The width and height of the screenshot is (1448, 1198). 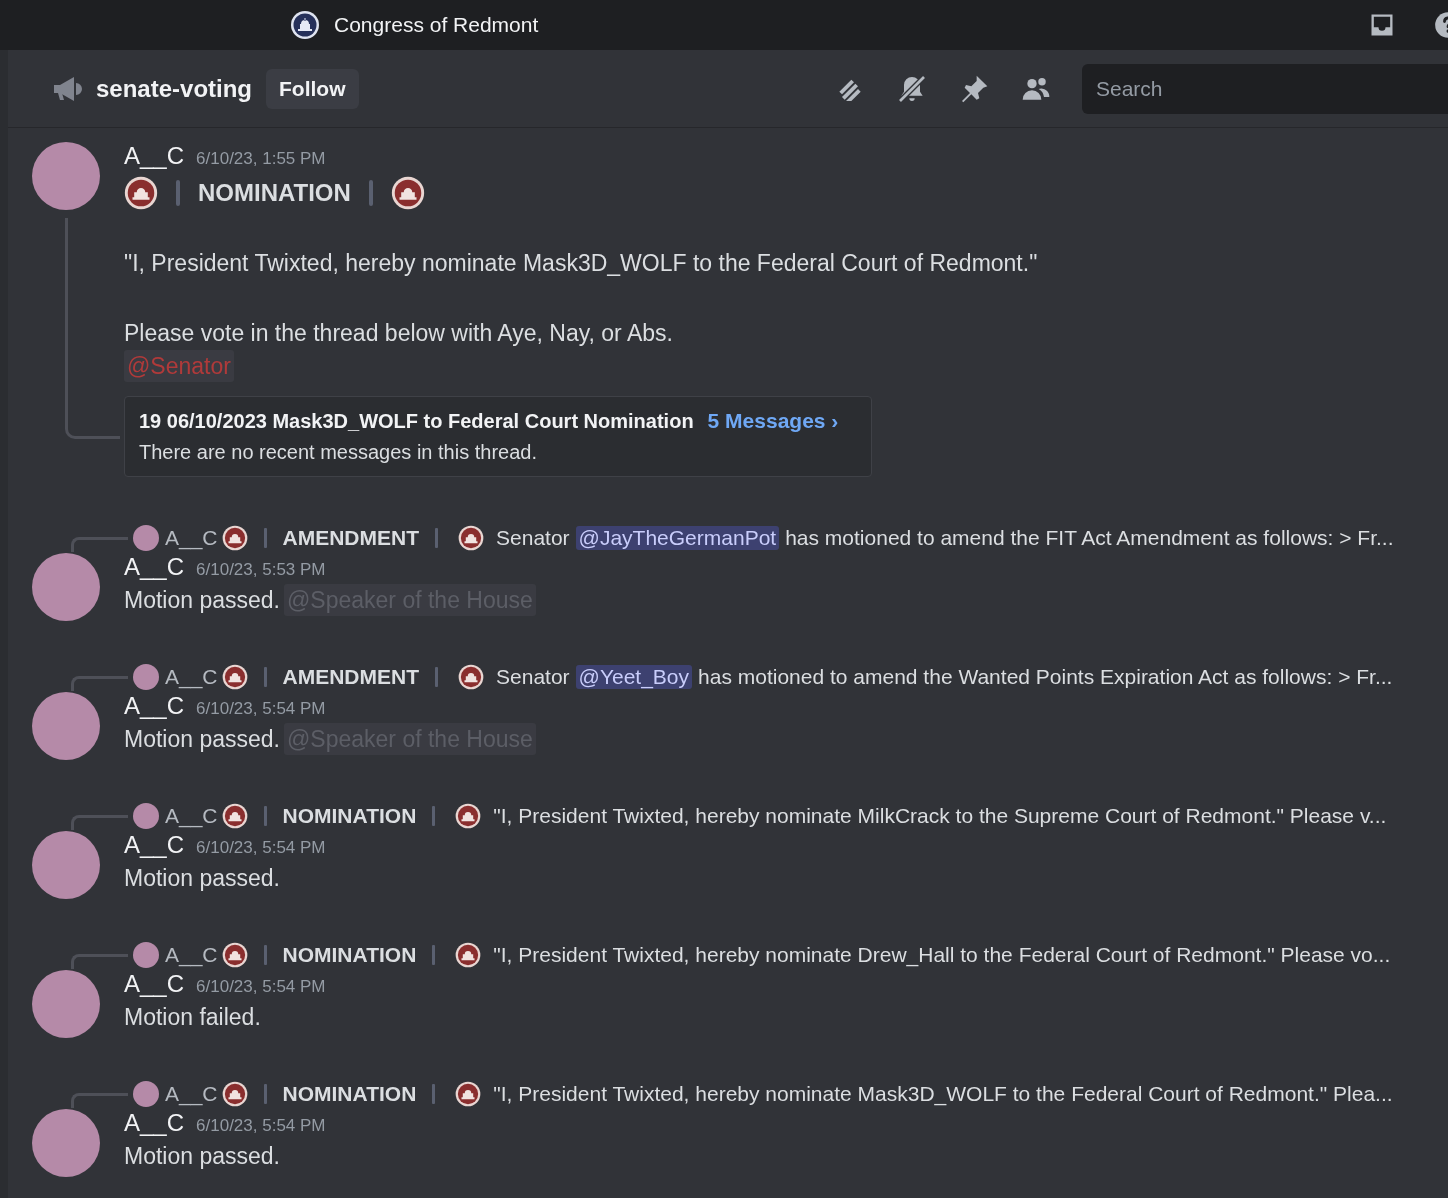 I want to click on search-field: Search, so click(x=1265, y=88).